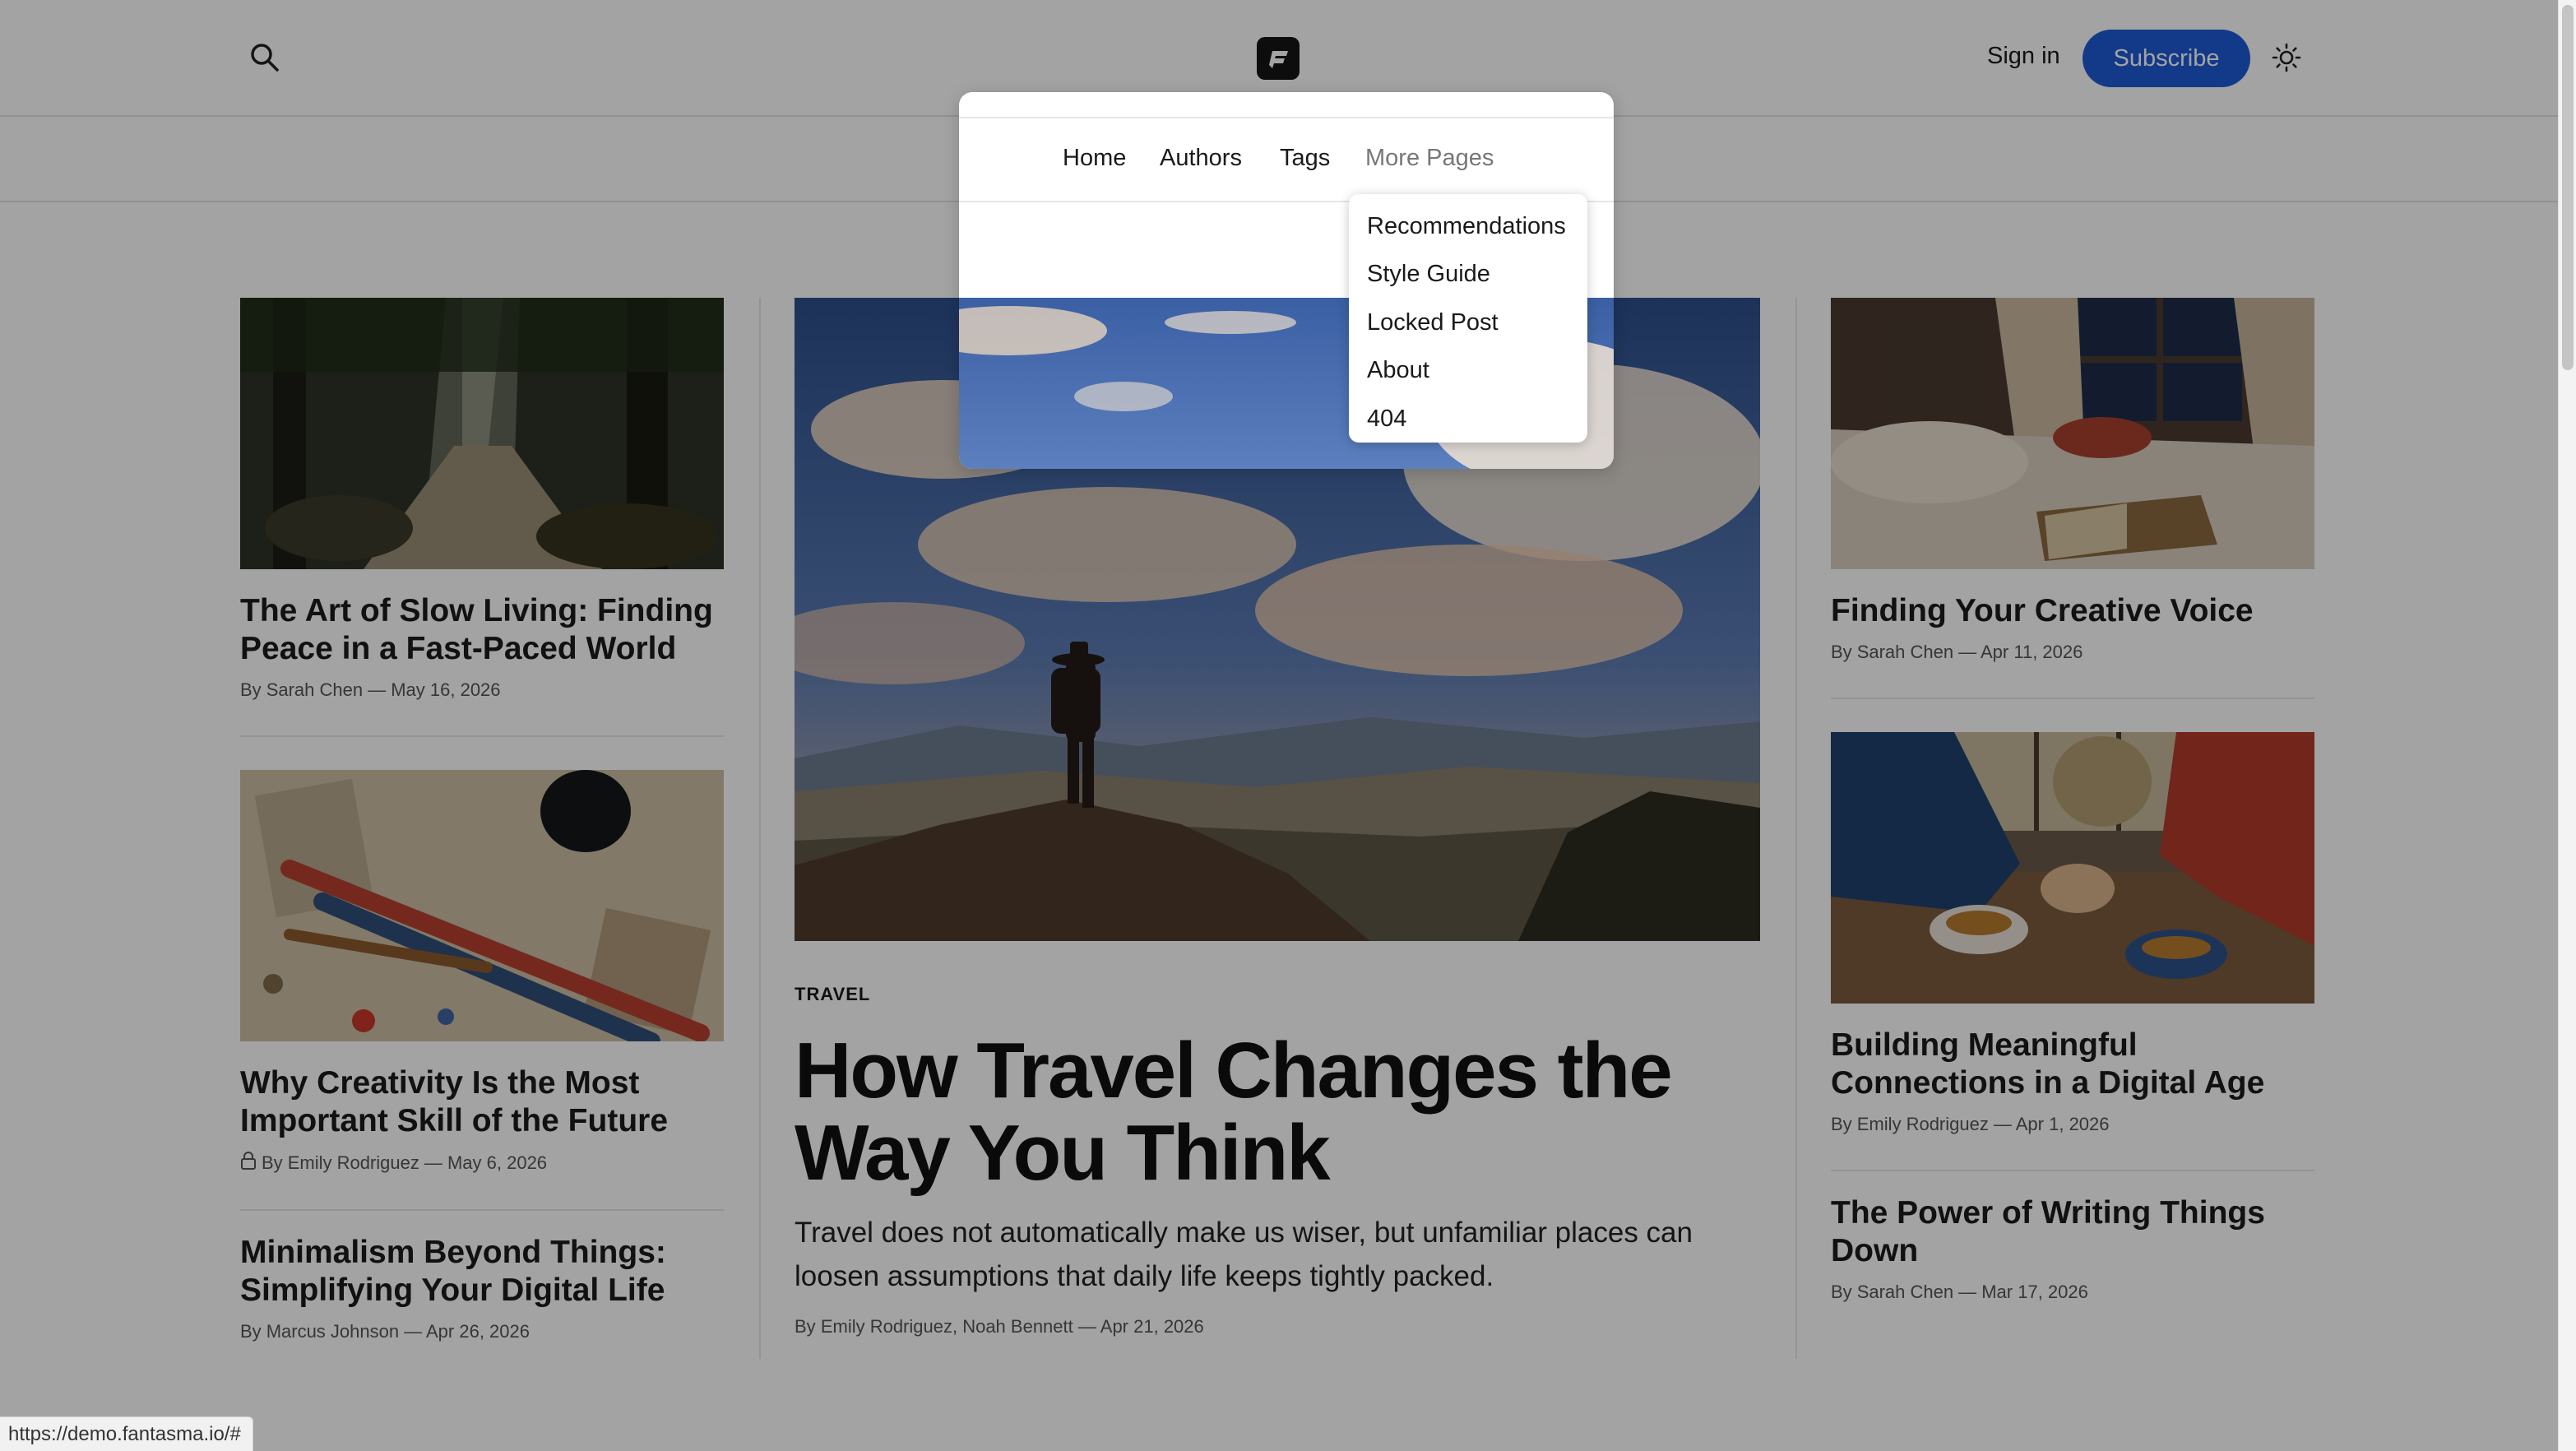 This screenshot has width=2576, height=1451. Describe the element at coordinates (1287, 117) in the screenshot. I see `divider` at that location.